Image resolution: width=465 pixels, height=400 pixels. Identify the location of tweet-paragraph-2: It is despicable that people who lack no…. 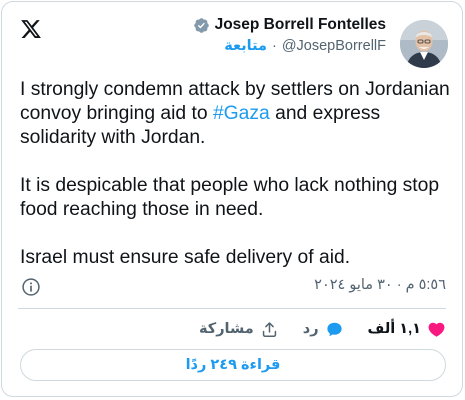
(230, 197).